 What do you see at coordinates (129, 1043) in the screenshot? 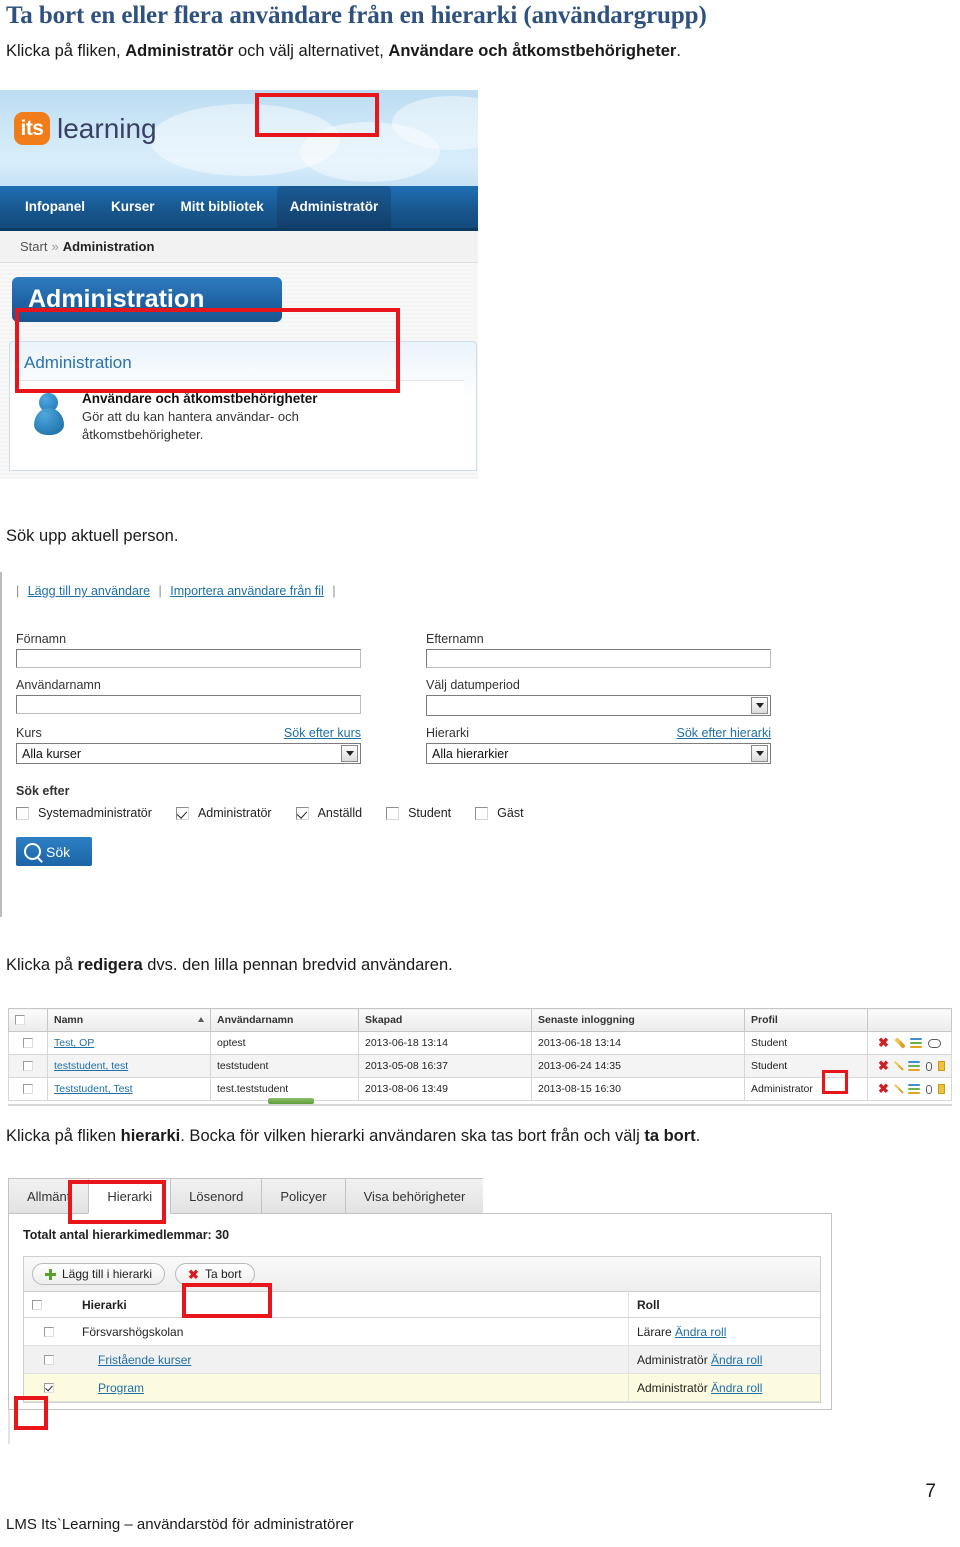
I see `cell-namn: Test, OP` at bounding box center [129, 1043].